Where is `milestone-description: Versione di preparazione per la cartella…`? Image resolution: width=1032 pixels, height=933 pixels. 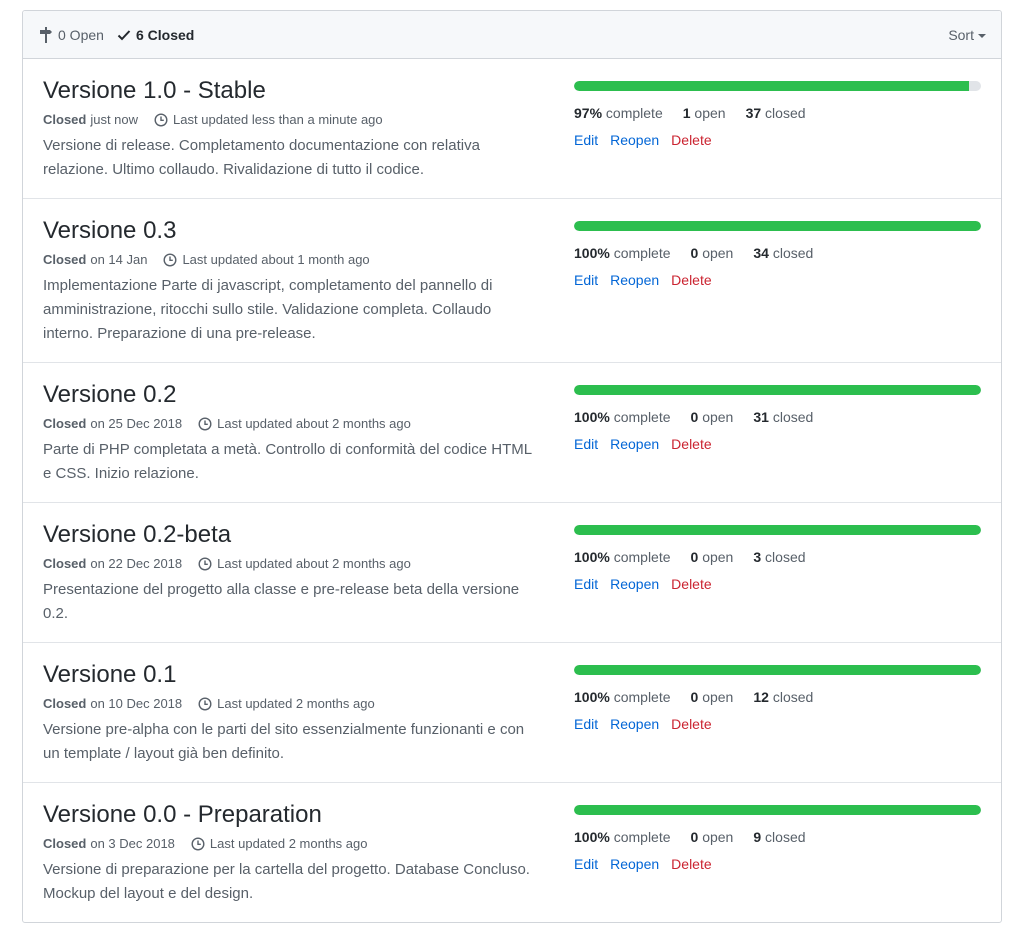
milestone-description: Versione di preparazione per la cartella… is located at coordinates (286, 881).